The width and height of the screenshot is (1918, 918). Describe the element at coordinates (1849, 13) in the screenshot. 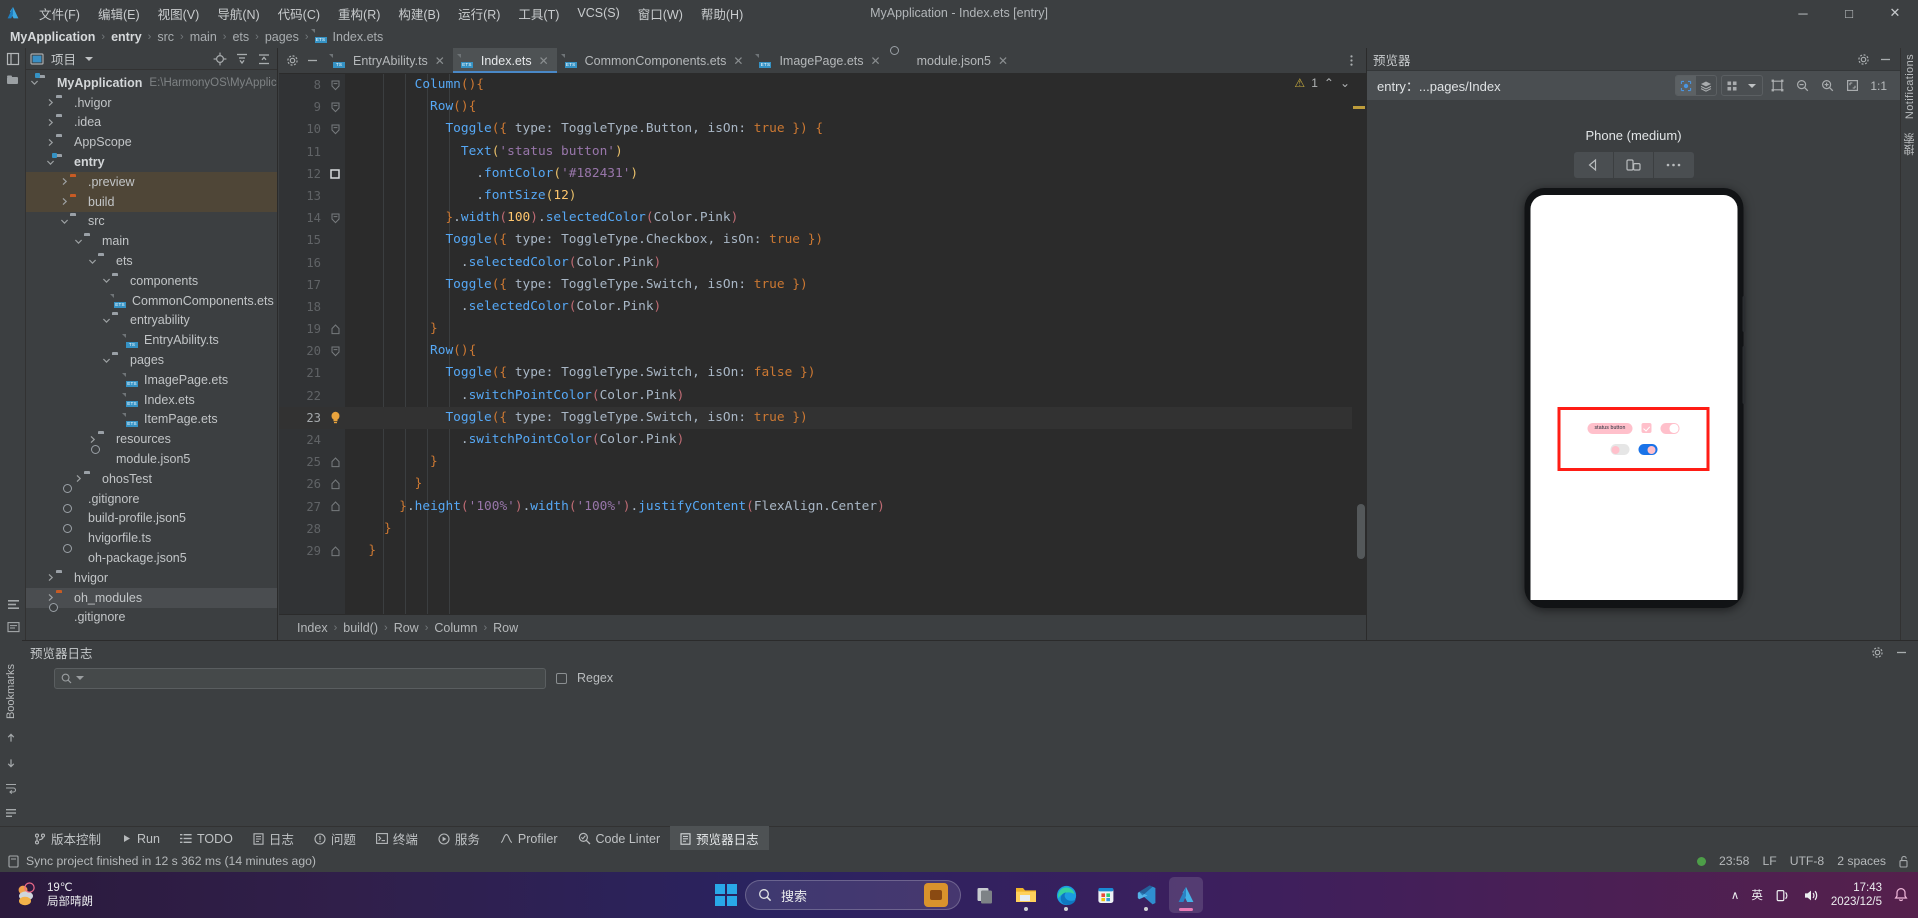

I see `maximize-button: □` at that location.